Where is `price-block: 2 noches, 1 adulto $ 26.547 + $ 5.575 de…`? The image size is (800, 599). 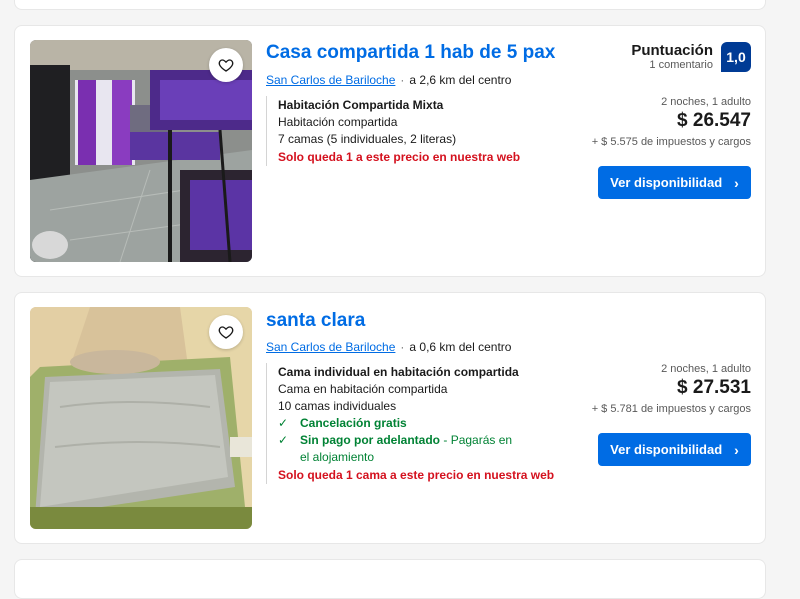
price-block: 2 noches, 1 adulto $ 26.547 + $ 5.575 de… is located at coordinates (671, 122).